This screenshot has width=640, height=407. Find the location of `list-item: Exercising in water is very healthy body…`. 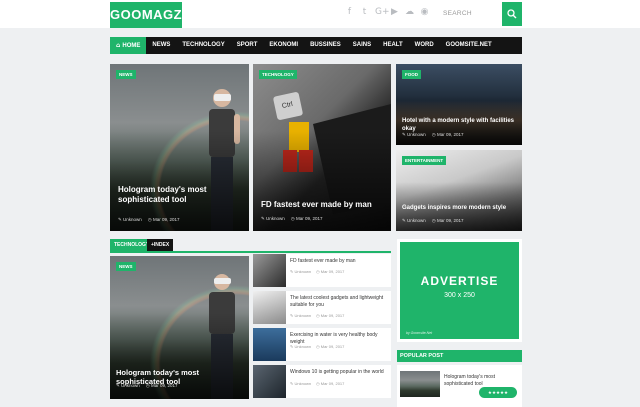

list-item: Exercising in water is very healthy body… is located at coordinates (322, 344).